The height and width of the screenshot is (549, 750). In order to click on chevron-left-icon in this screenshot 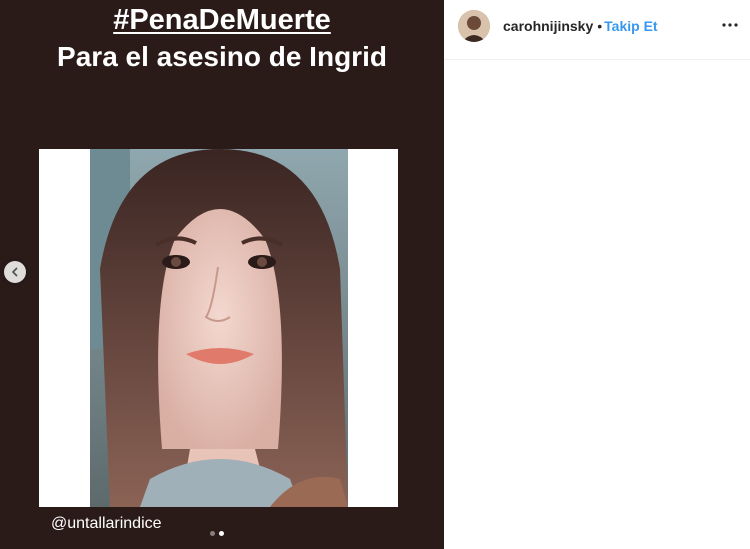, I will do `click(15, 272)`.